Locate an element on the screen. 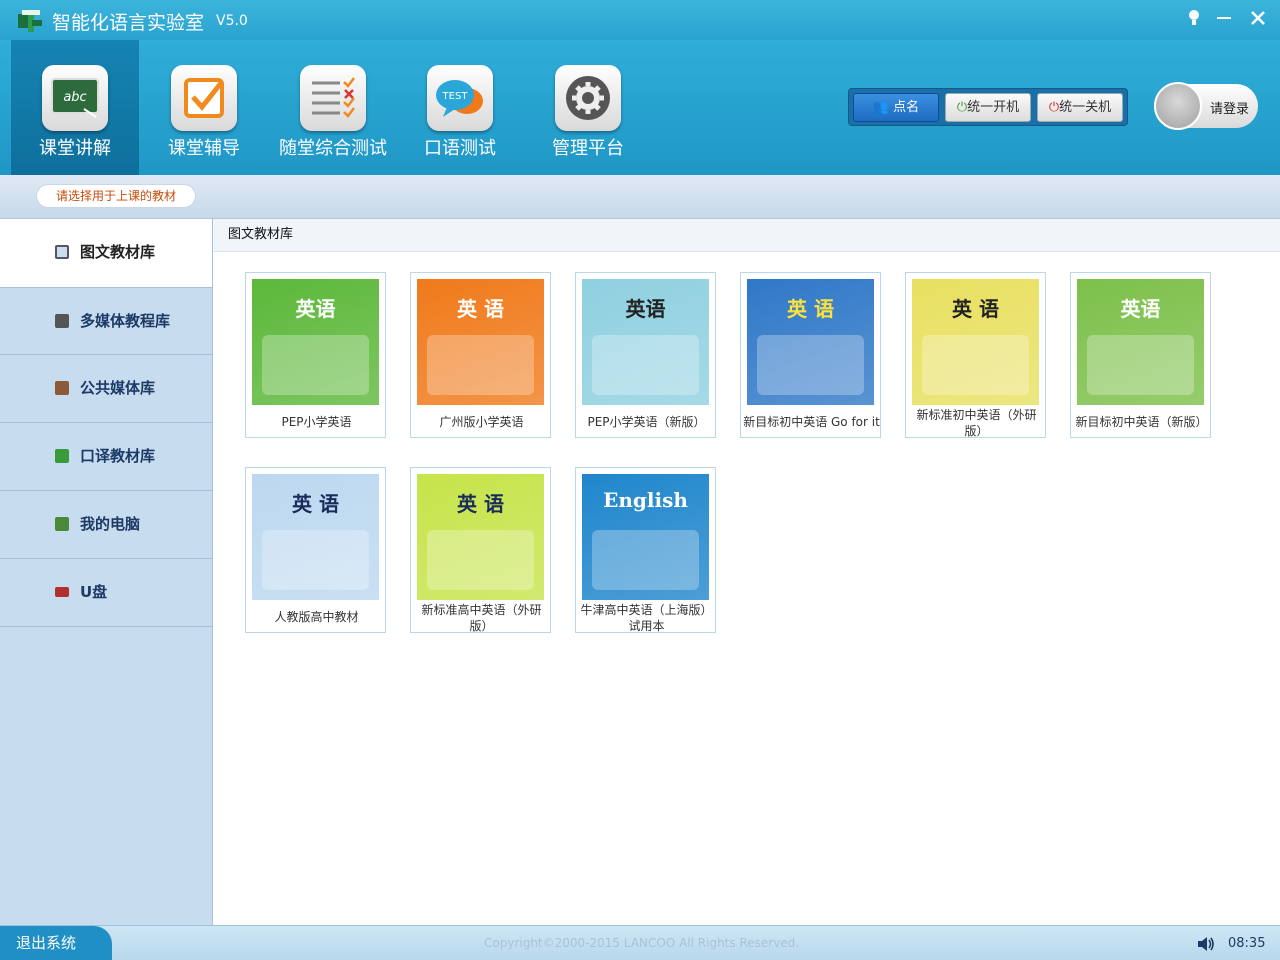  avatar is located at coordinates (1178, 106).